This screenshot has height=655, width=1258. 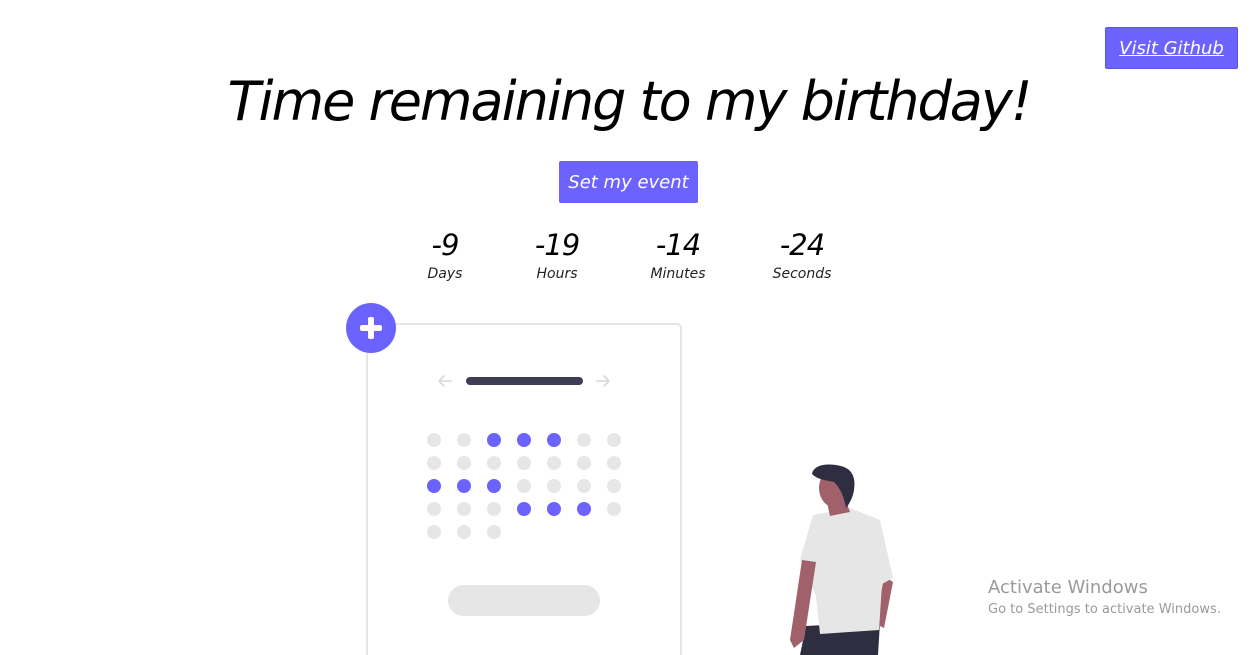 I want to click on calendar-month-bar, so click(x=524, y=381).